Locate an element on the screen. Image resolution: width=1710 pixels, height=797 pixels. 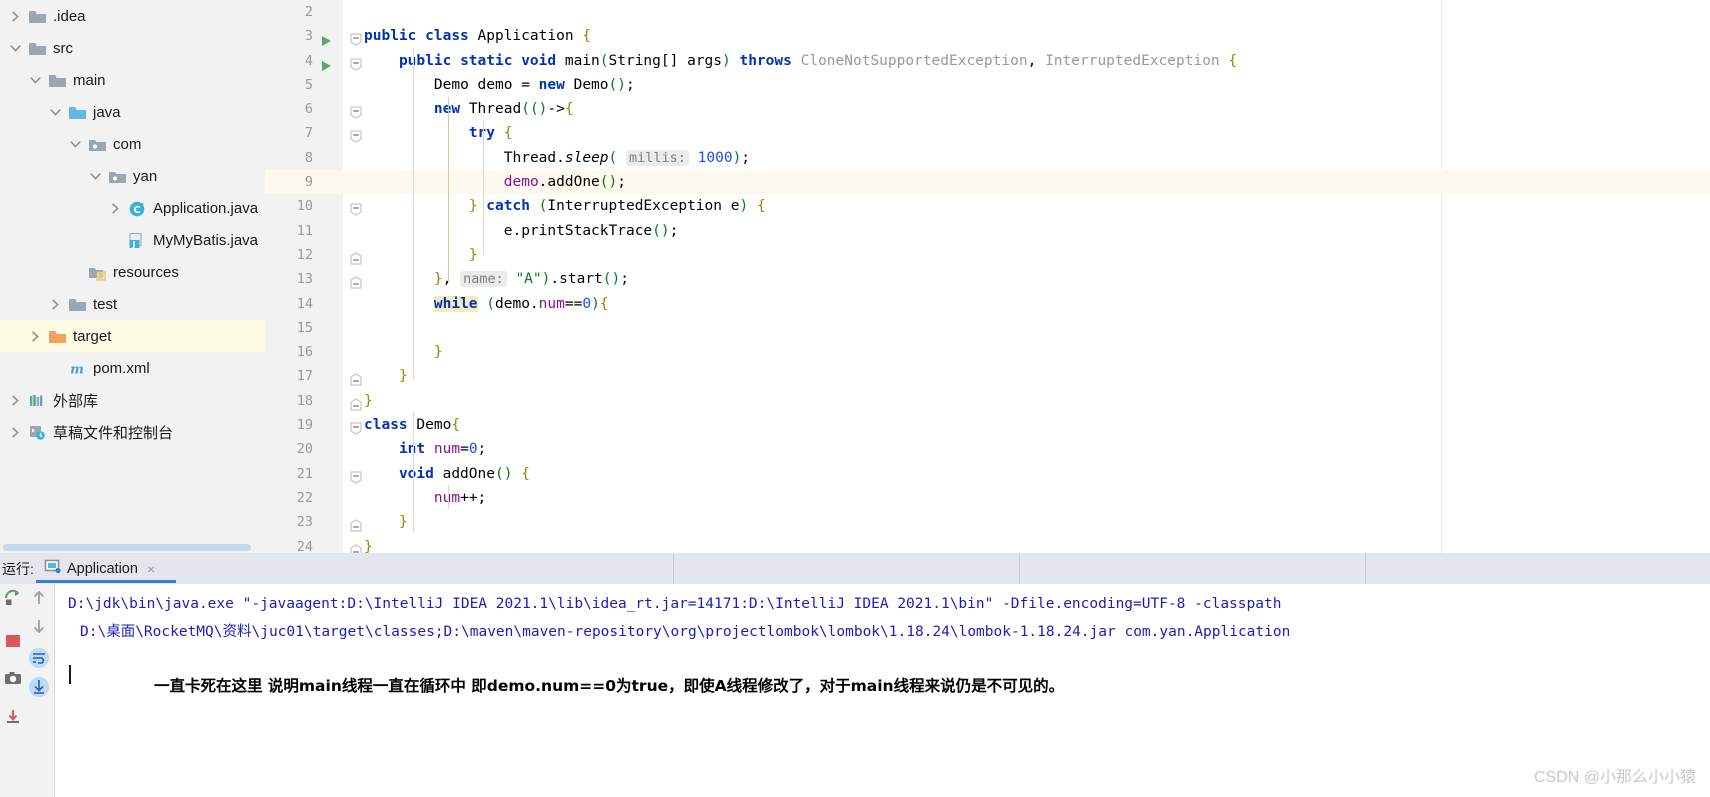
code-line: 11 e.printStackTrace(); is located at coordinates (987, 231).